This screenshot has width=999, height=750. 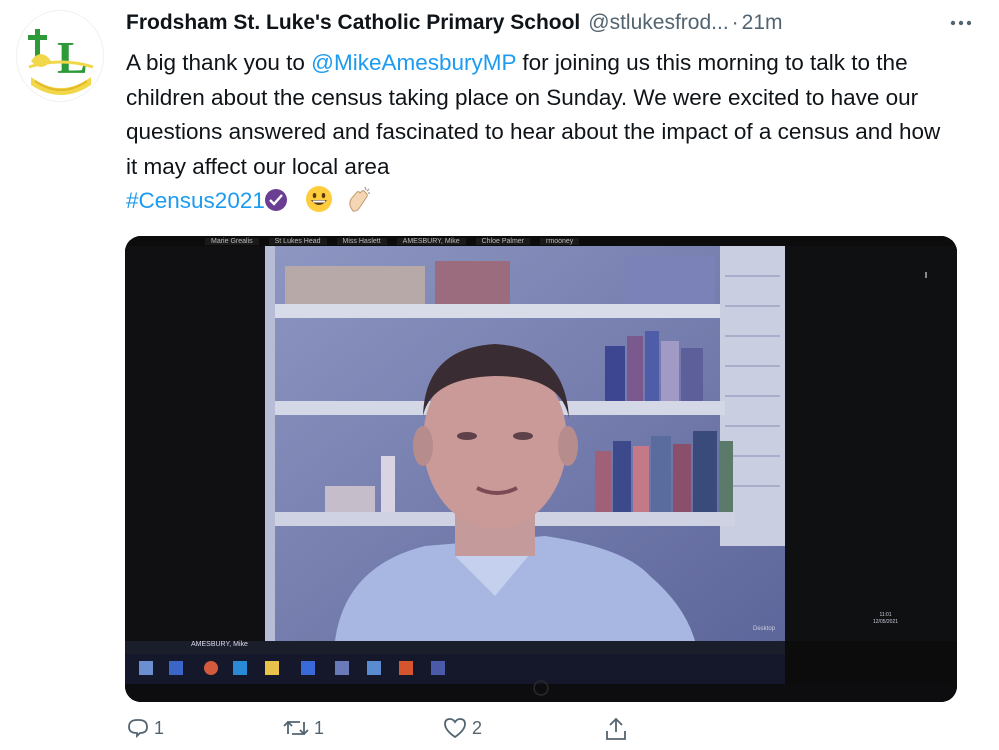 I want to click on participant-name: AMESBURY, Mike, so click(x=431, y=241).